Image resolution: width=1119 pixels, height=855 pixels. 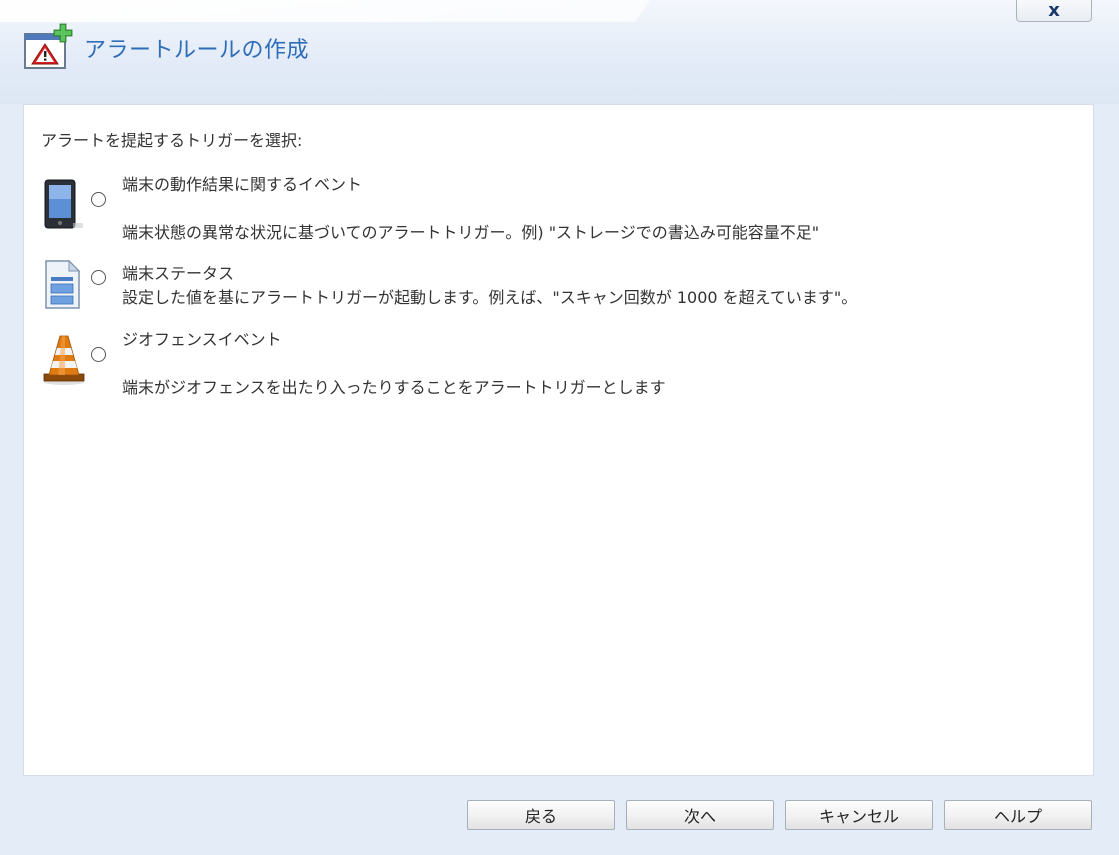 I want to click on radio-device-status, so click(x=98, y=277).